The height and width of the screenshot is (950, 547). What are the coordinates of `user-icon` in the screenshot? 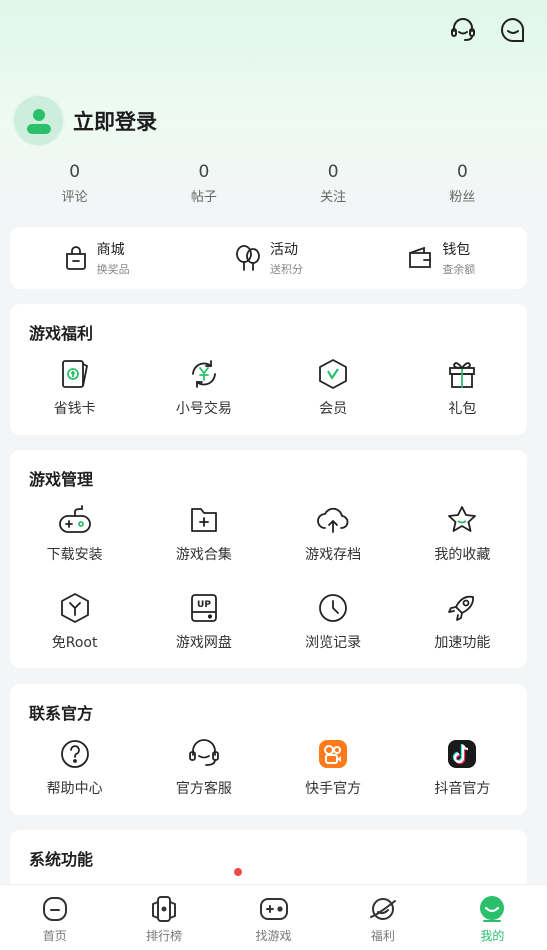 It's located at (38, 121).